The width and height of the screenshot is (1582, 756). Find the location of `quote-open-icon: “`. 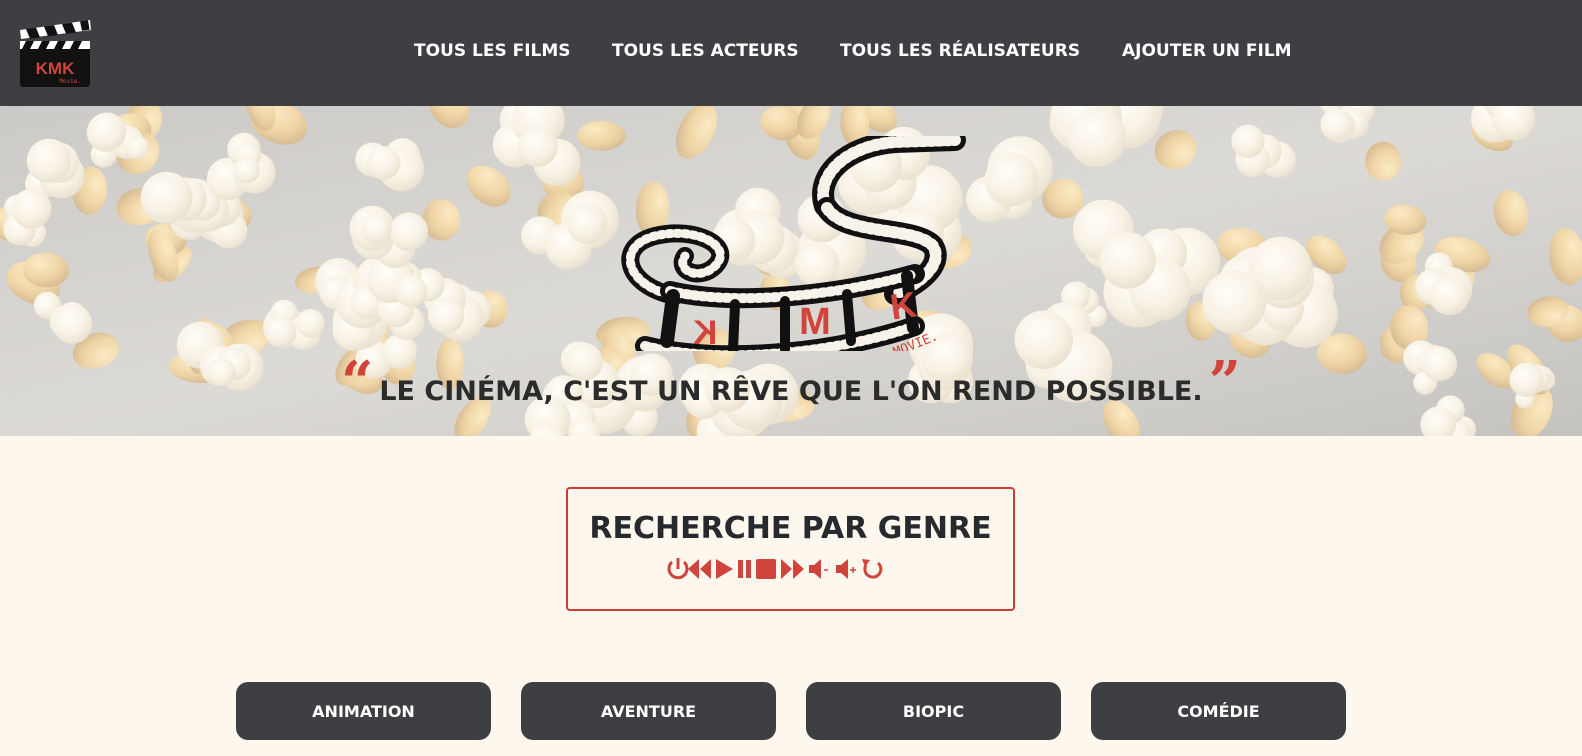

quote-open-icon: “ is located at coordinates (357, 382).